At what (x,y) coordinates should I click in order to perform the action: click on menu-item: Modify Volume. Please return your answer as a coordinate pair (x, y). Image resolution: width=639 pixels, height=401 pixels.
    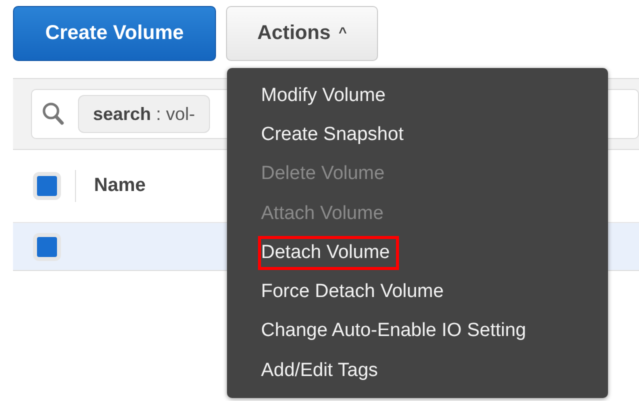
    Looking at the image, I should click on (326, 95).